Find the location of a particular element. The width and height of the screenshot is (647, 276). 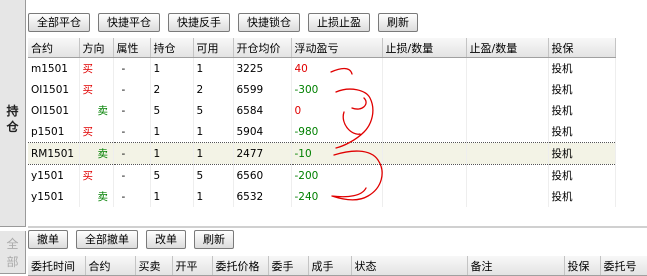

cell-floating-pnl: -200 is located at coordinates (337, 175).